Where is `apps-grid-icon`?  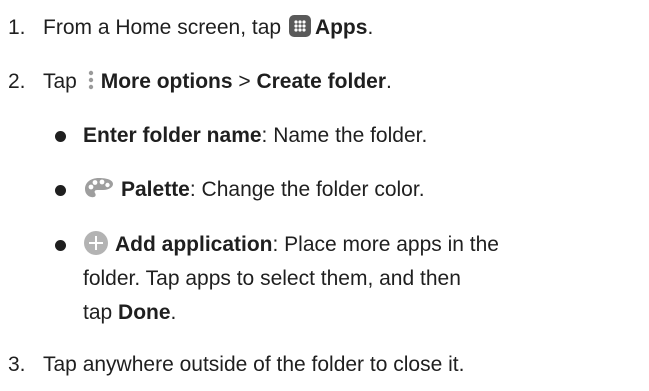
apps-grid-icon is located at coordinates (299, 26).